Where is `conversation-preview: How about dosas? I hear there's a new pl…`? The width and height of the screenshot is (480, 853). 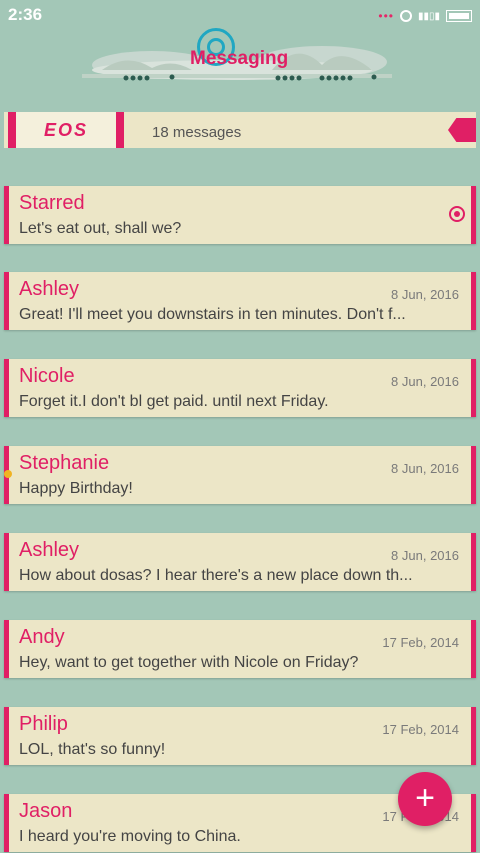
conversation-preview: How about dosas? I hear there's a new pl… is located at coordinates (216, 575).